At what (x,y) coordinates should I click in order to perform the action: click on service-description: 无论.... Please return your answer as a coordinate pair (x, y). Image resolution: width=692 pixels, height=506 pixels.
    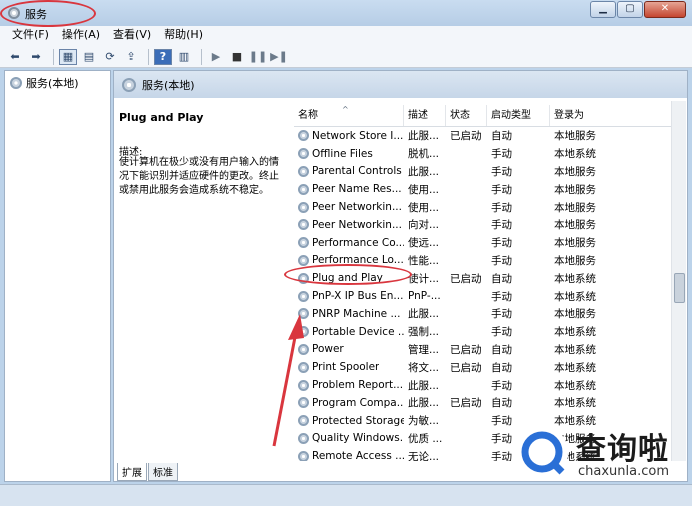
    Looking at the image, I should click on (424, 455).